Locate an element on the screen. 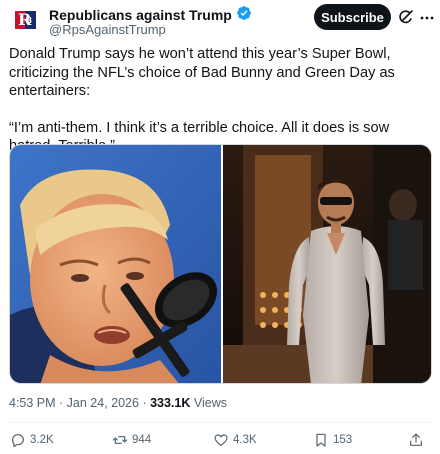 This screenshot has height=454, width=440. like-button: 4.3K is located at coordinates (235, 440).